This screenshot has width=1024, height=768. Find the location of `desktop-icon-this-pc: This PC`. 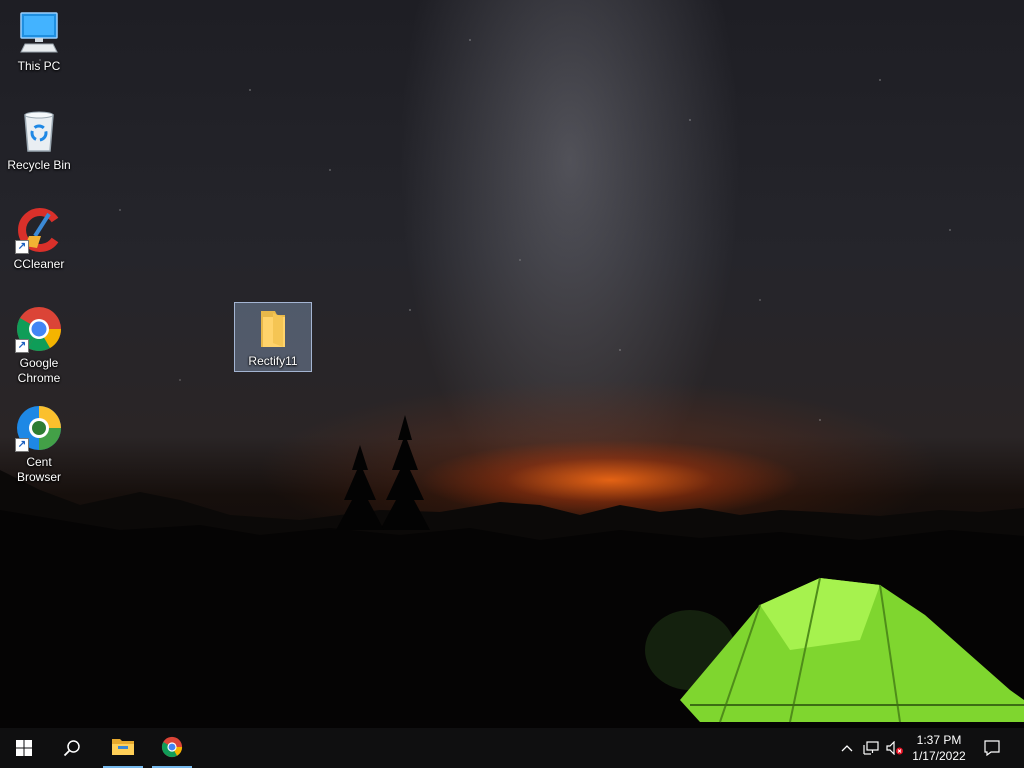

desktop-icon-this-pc: This PC is located at coordinates (39, 41).